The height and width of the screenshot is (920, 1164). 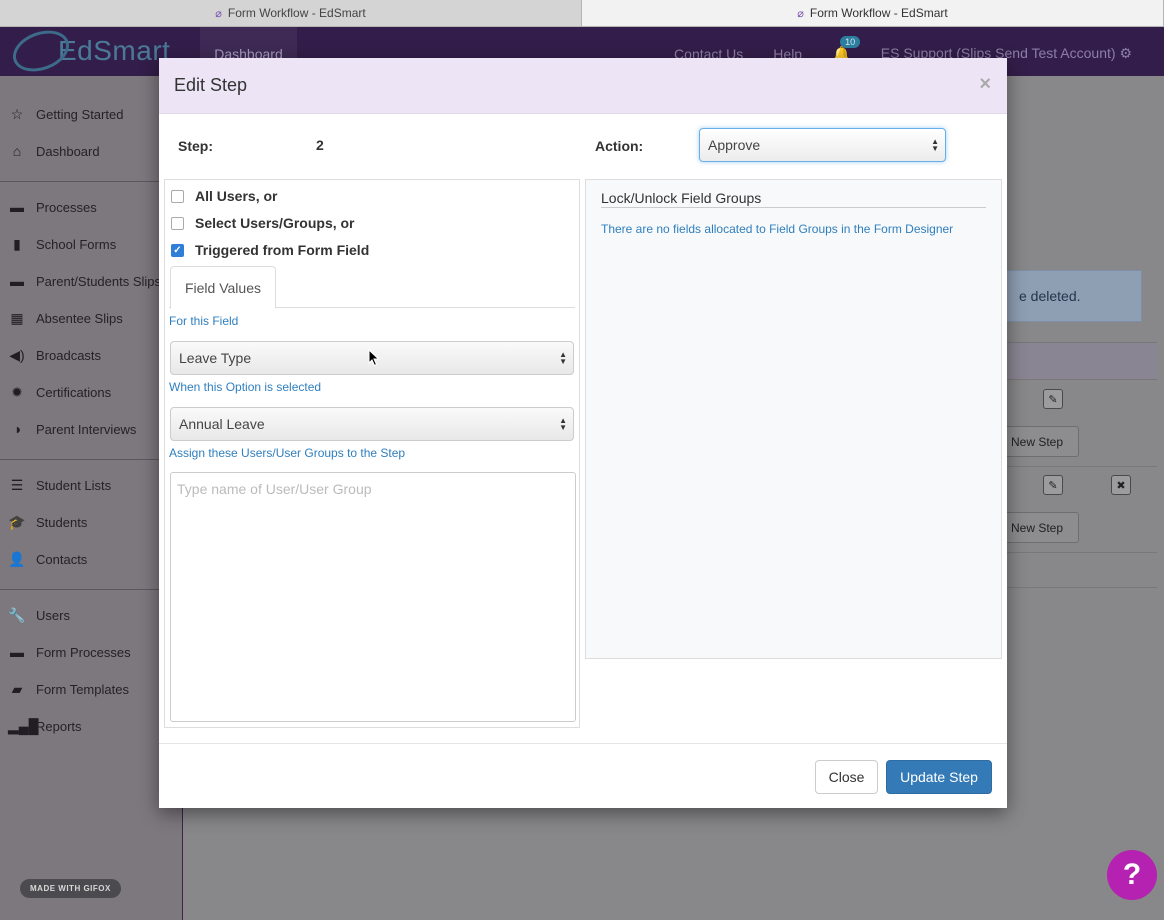 What do you see at coordinates (1125, 53) in the screenshot?
I see `gear-icon: ⚙` at bounding box center [1125, 53].